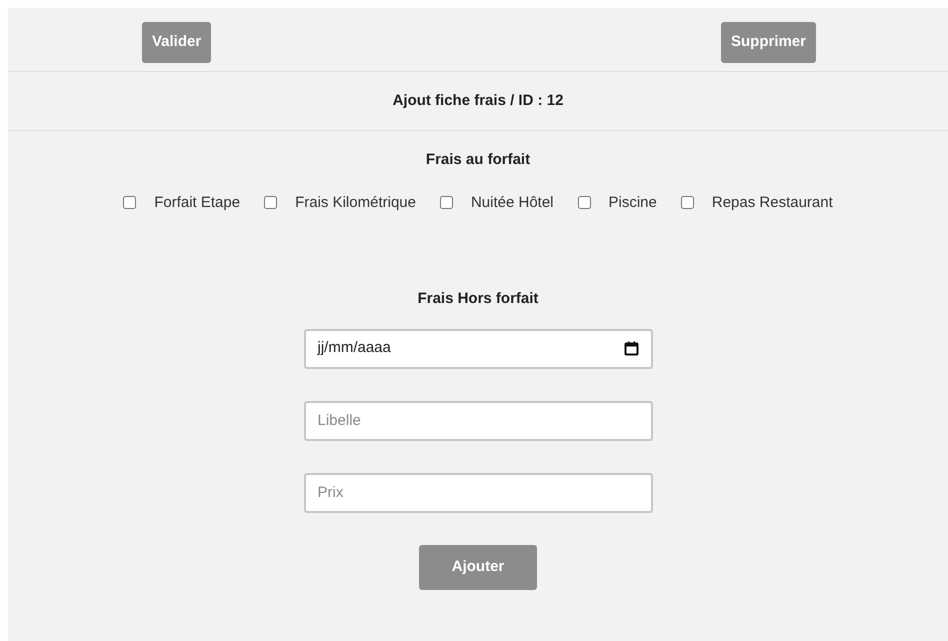  Describe the element at coordinates (631, 348) in the screenshot. I see `calendar-icon` at that location.